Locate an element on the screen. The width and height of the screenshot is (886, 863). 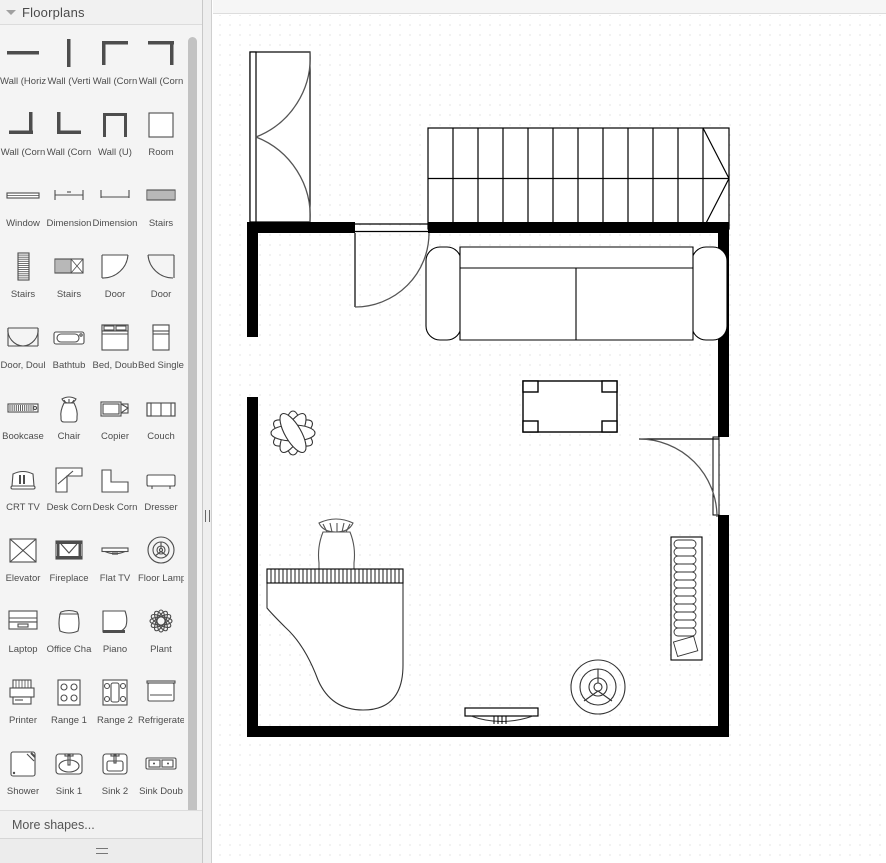
wall-corner-4-icon is located at coordinates (69, 124).